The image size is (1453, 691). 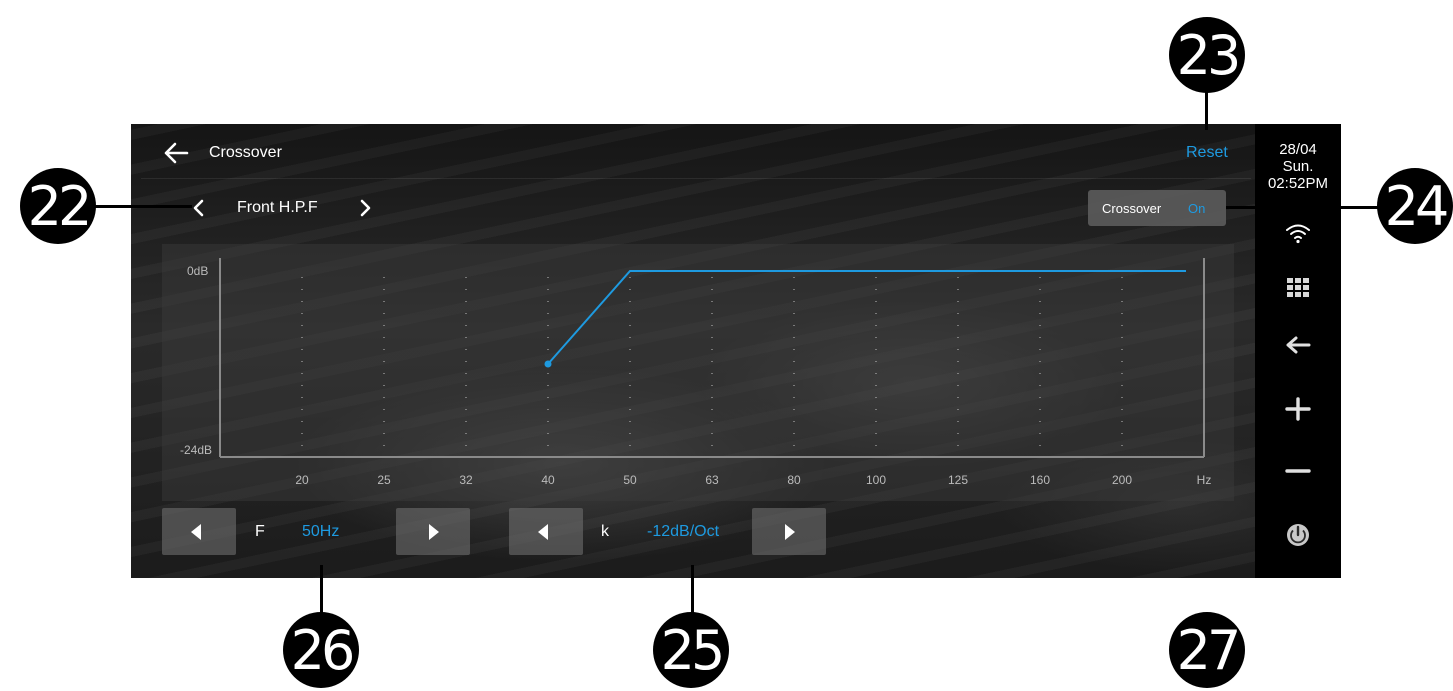 I want to click on callout-24: 24, so click(x=1415, y=206).